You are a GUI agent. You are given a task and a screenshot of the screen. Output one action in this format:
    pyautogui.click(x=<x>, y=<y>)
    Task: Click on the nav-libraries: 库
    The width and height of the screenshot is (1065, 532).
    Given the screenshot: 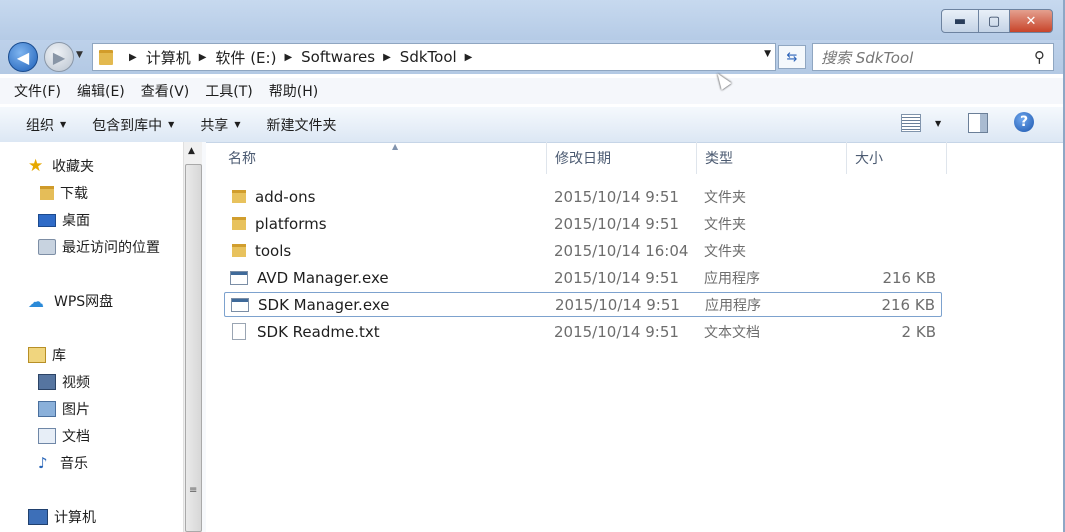 What is the action you would take?
    pyautogui.click(x=47, y=355)
    